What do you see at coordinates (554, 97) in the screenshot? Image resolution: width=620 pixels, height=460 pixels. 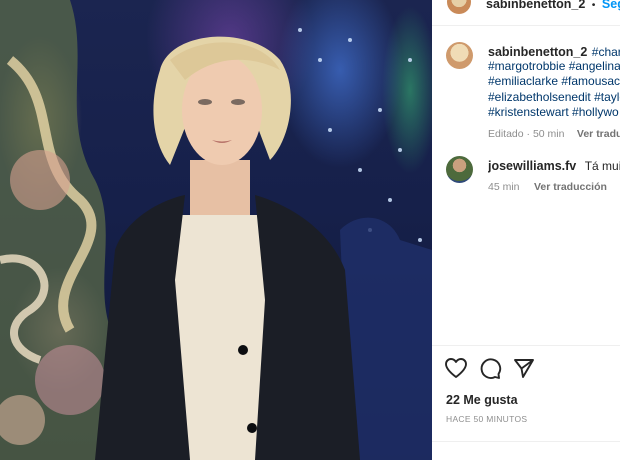 I see `caption-line: #elizabetholsenedit #taylo` at bounding box center [554, 97].